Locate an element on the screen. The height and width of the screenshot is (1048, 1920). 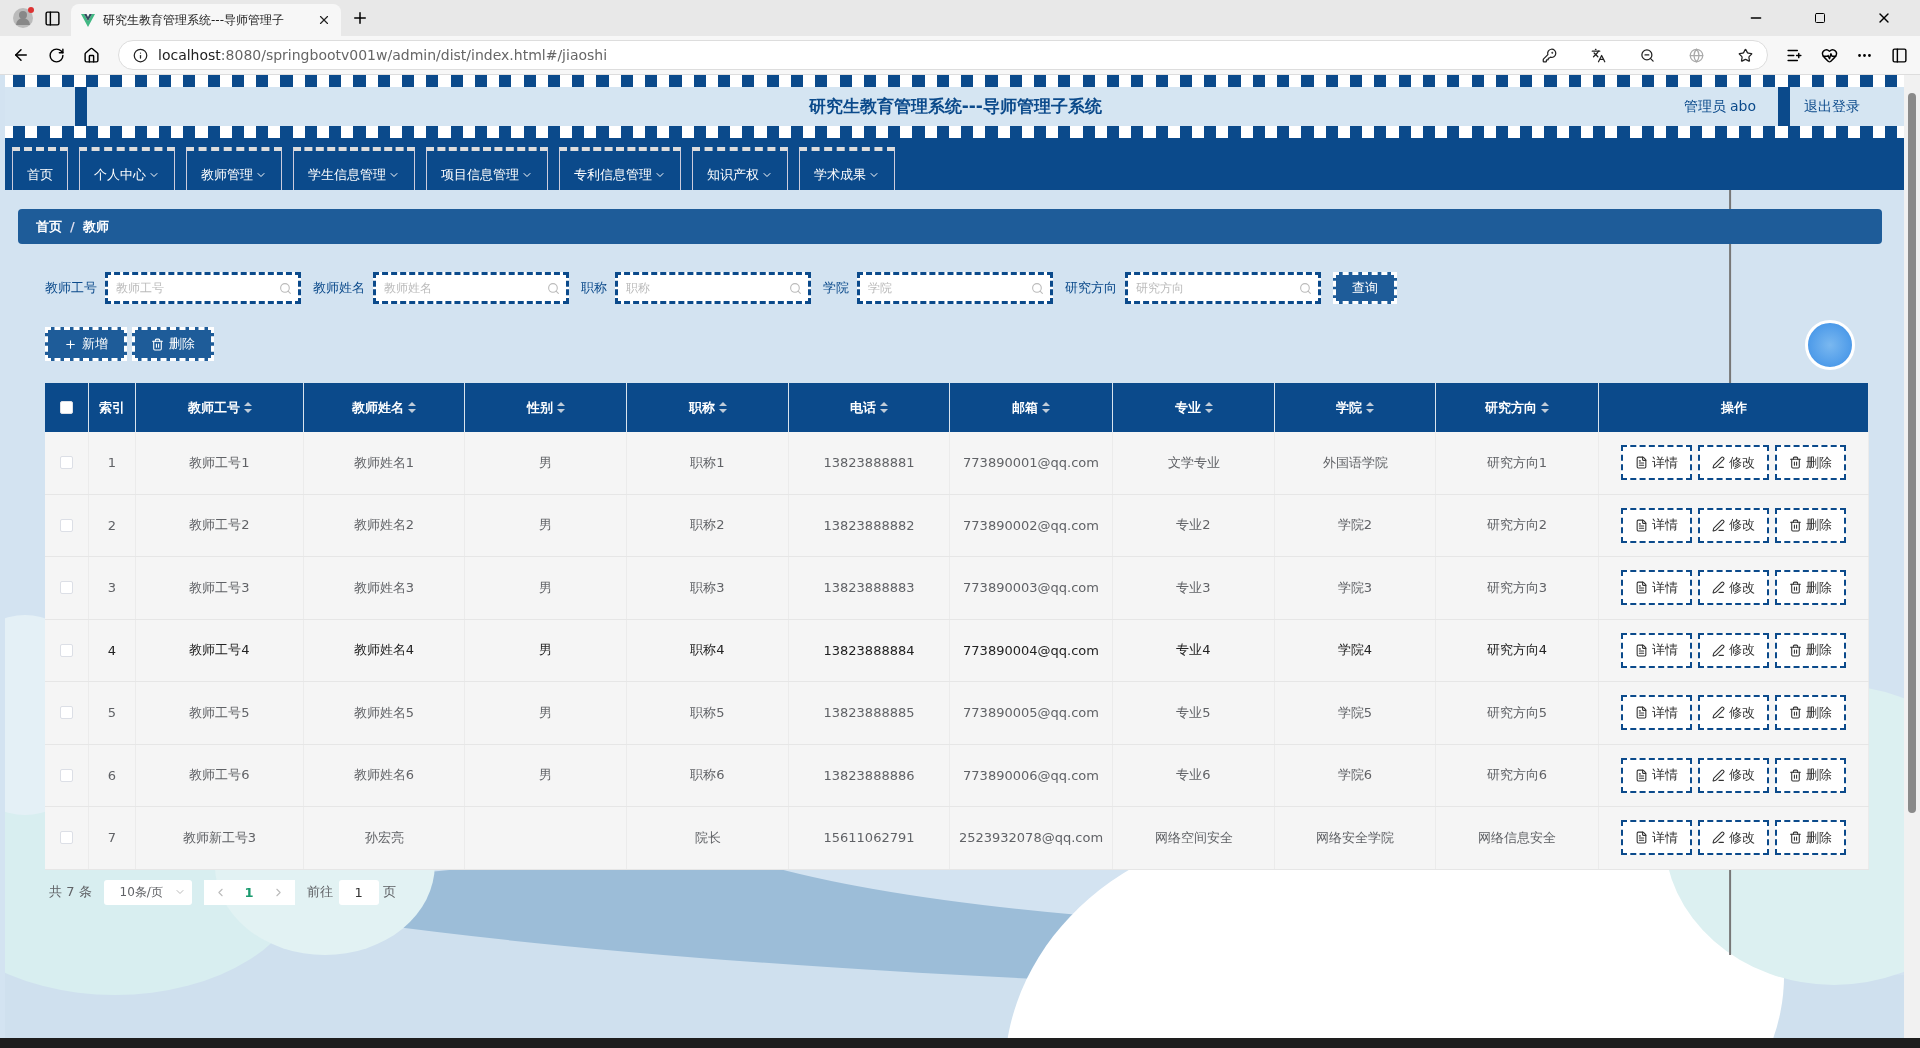
table-row: 3 教师工号3 教师姓名3 男 职称3 13823888883 773890003@qq.com 专业3 学院3 研究方向3 详情 修改 删除 is located at coordinates (957, 588).